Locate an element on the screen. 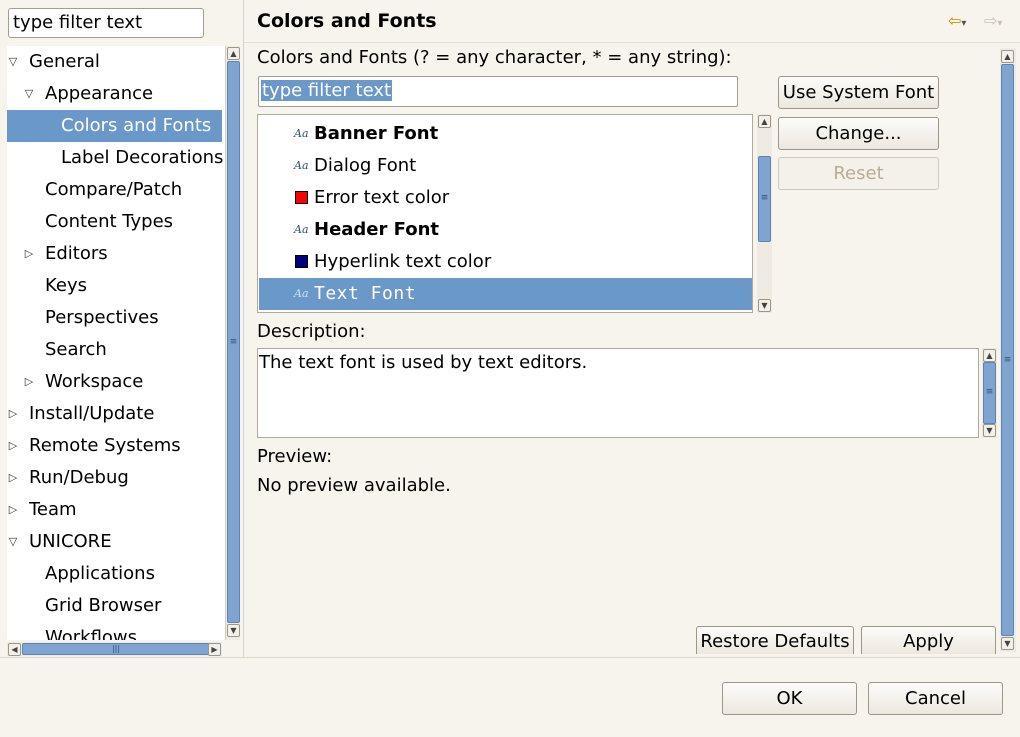 This screenshot has height=737, width=1020. tree-item-remote-systems: ▷ Remote Systems is located at coordinates (114, 446).